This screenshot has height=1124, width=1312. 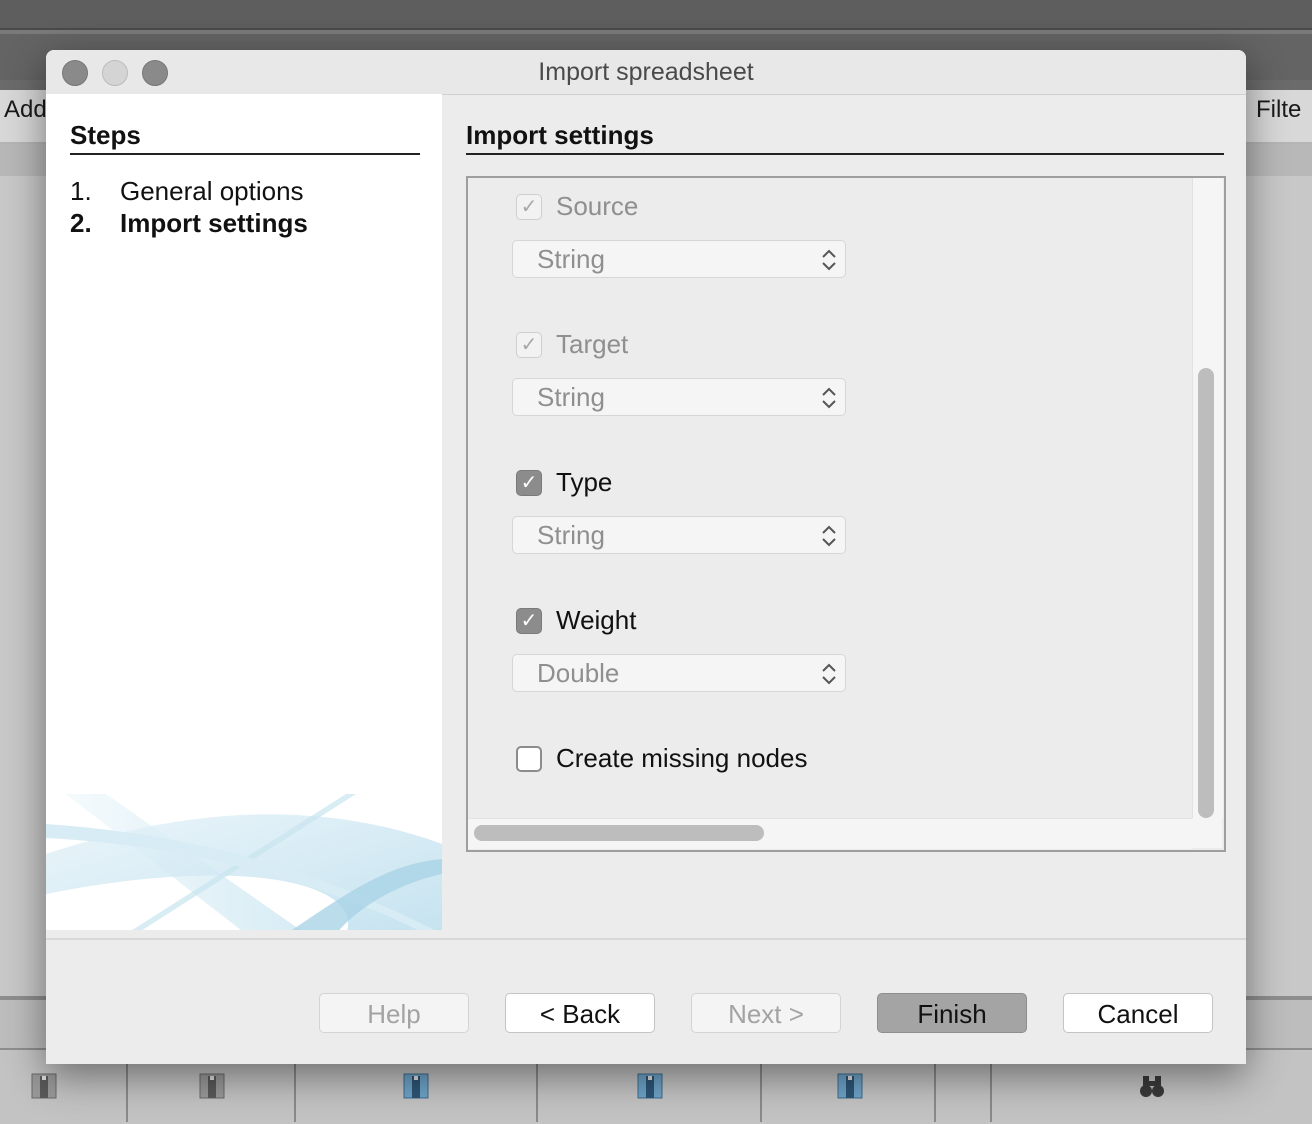 What do you see at coordinates (578, 673) in the screenshot?
I see `selected-type: Double` at bounding box center [578, 673].